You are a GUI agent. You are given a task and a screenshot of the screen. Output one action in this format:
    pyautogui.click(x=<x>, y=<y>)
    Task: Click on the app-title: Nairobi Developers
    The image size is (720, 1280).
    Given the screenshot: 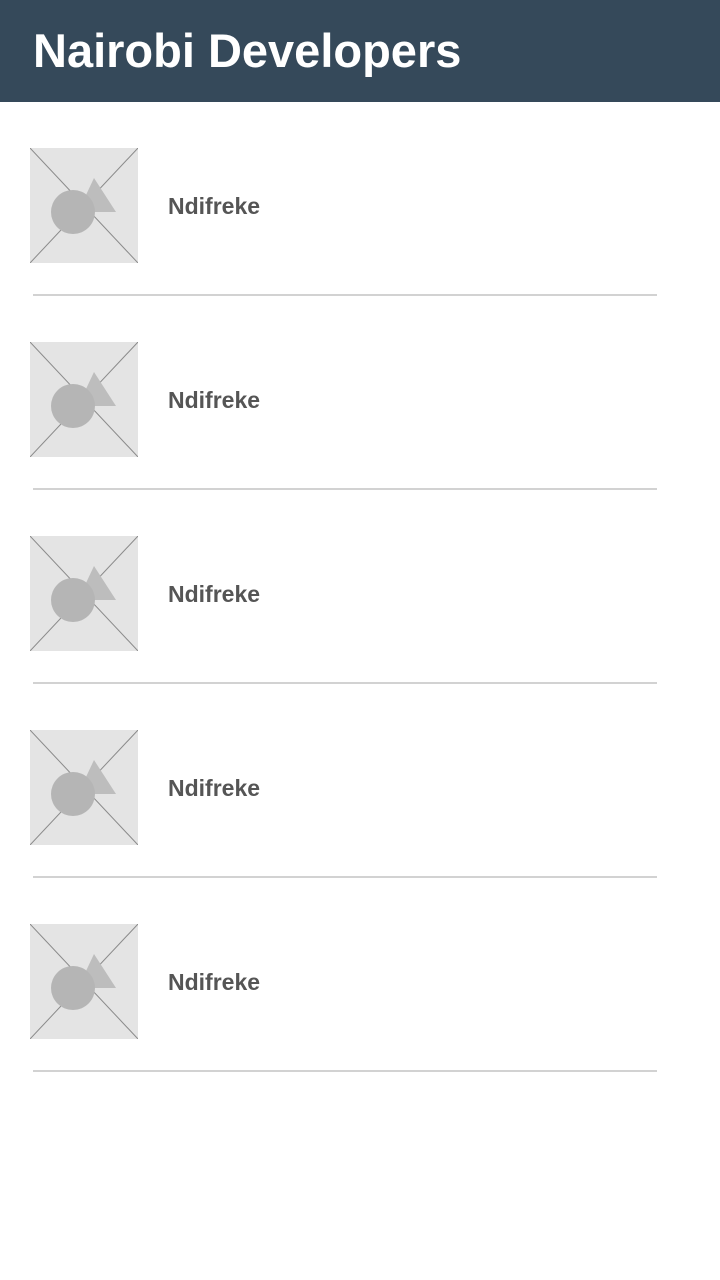 What is the action you would take?
    pyautogui.click(x=247, y=50)
    